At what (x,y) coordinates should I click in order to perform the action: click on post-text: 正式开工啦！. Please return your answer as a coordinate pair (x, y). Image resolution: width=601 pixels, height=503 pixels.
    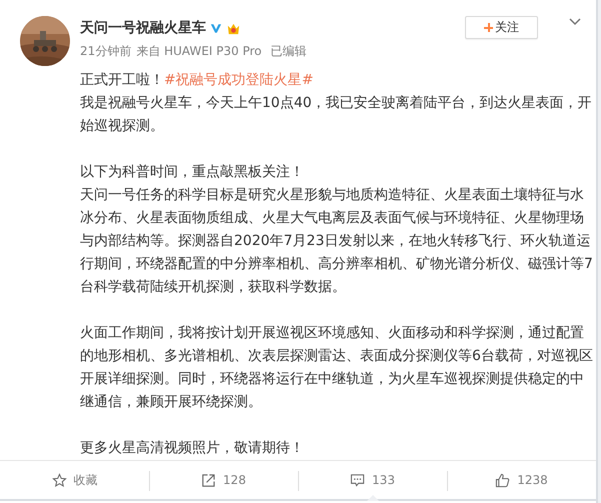
    Looking at the image, I should click on (122, 80).